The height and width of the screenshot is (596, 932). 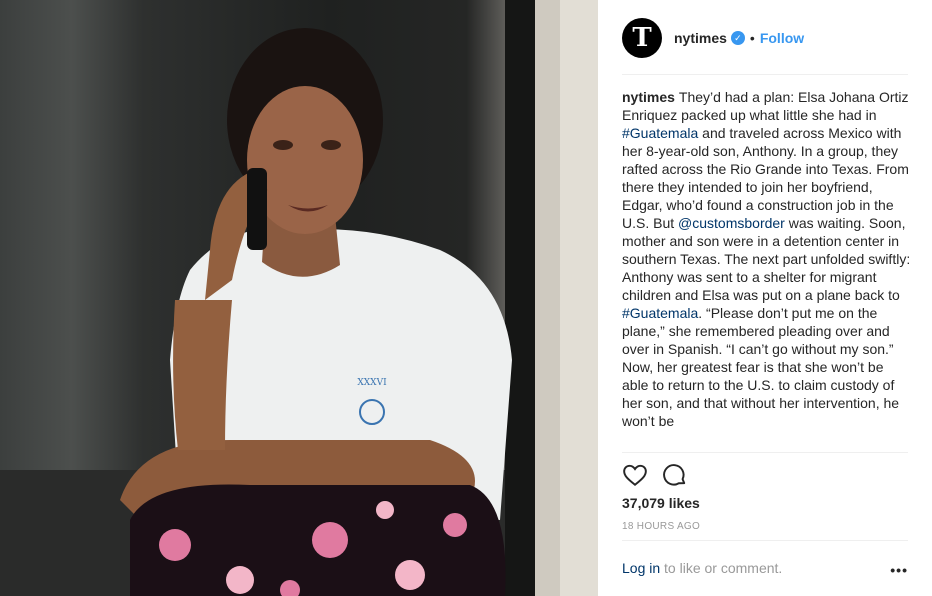 I want to click on post-header: T nytimes ✓ • Follow, so click(x=765, y=38).